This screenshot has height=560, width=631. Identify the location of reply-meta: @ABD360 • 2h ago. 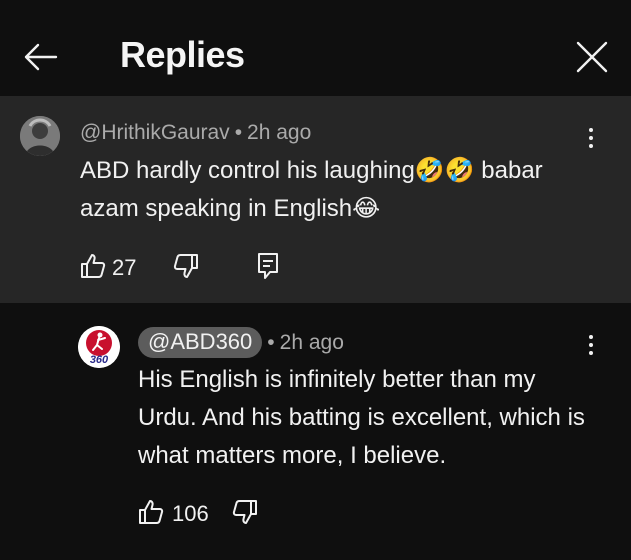
(241, 342).